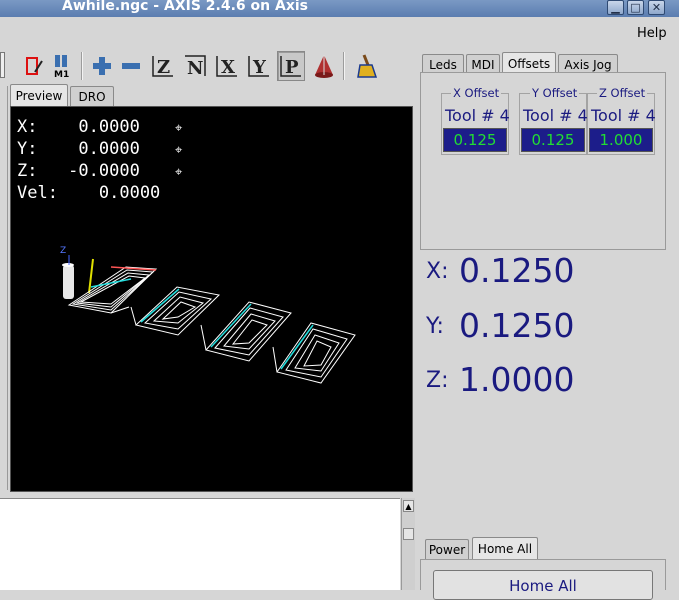 The height and width of the screenshot is (600, 679). I want to click on close-button: ✕, so click(656, 7).